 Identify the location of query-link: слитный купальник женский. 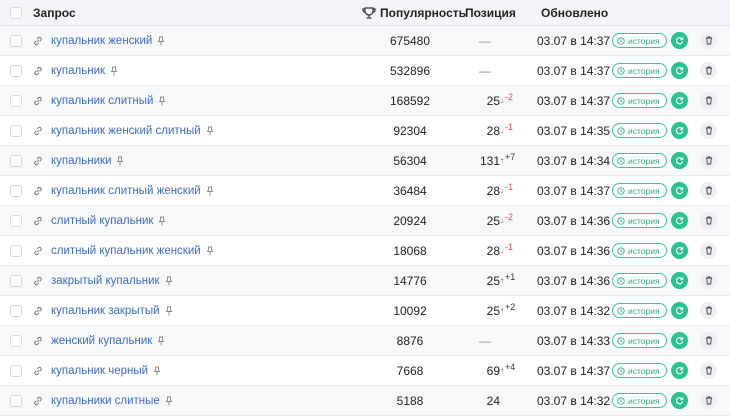
(126, 251).